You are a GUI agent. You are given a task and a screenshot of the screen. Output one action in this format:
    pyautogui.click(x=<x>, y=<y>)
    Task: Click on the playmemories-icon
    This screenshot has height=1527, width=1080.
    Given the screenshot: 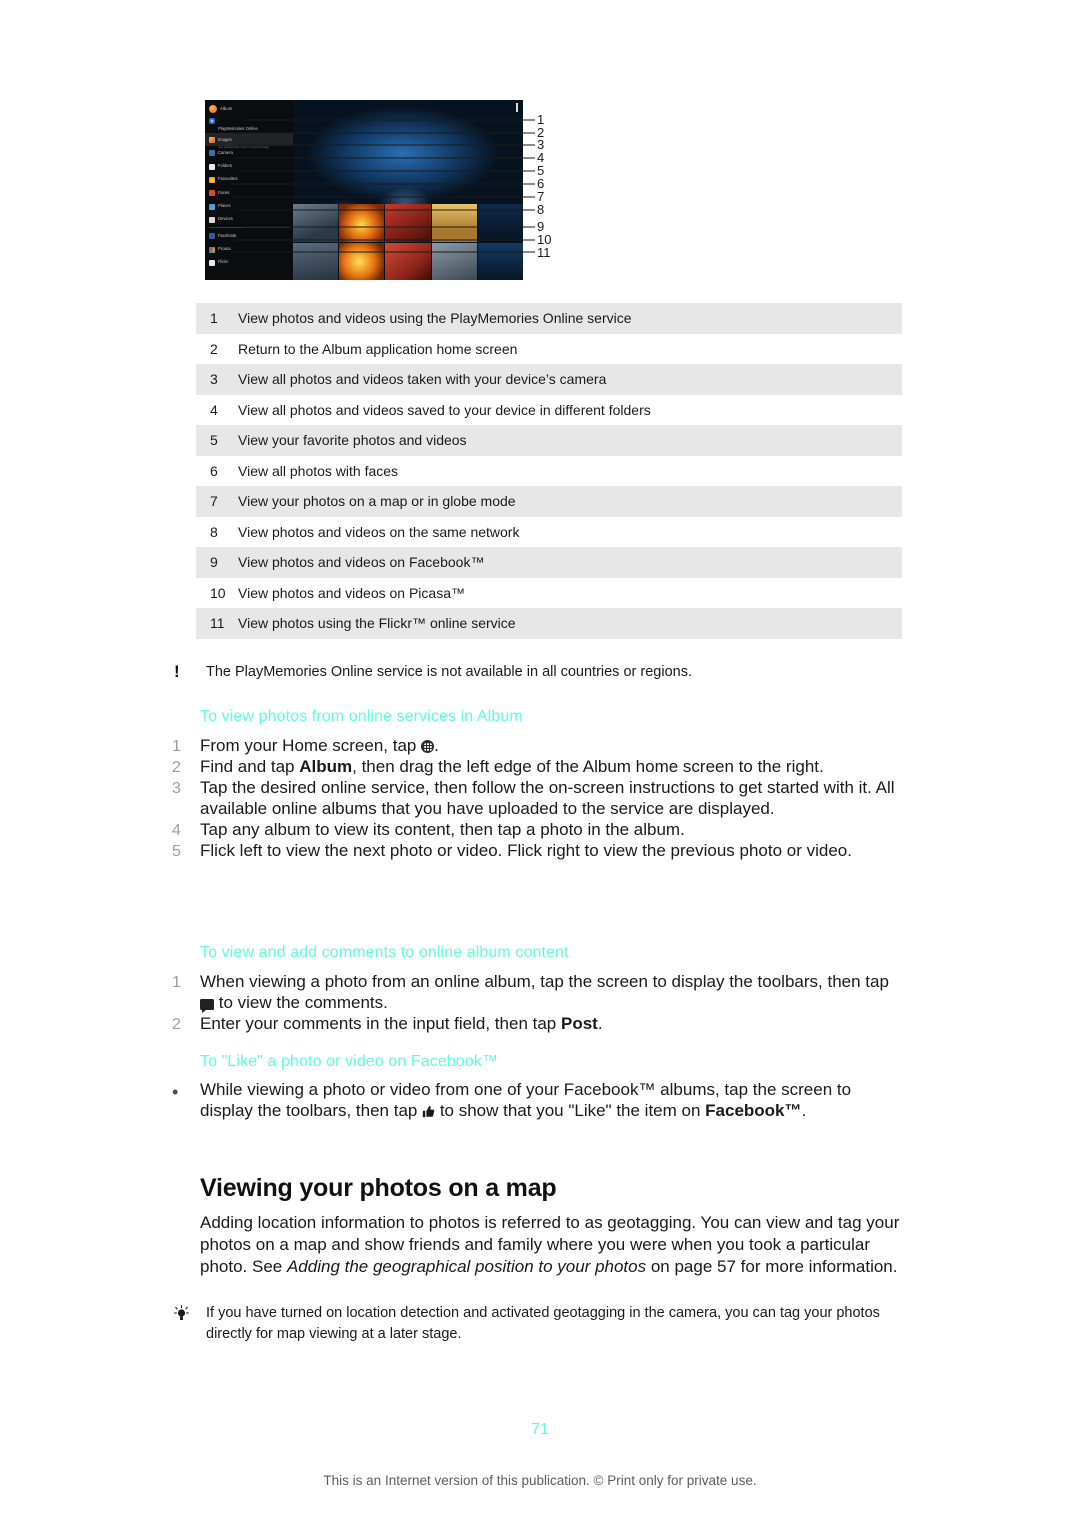 What is the action you would take?
    pyautogui.click(x=212, y=121)
    